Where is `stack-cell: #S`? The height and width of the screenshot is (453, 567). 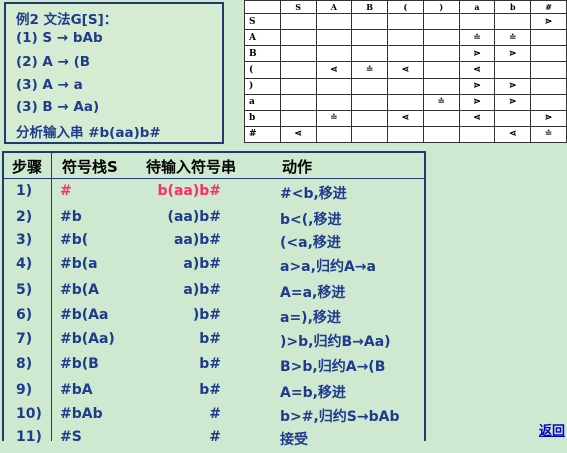
stack-cell: #S is located at coordinates (71, 437).